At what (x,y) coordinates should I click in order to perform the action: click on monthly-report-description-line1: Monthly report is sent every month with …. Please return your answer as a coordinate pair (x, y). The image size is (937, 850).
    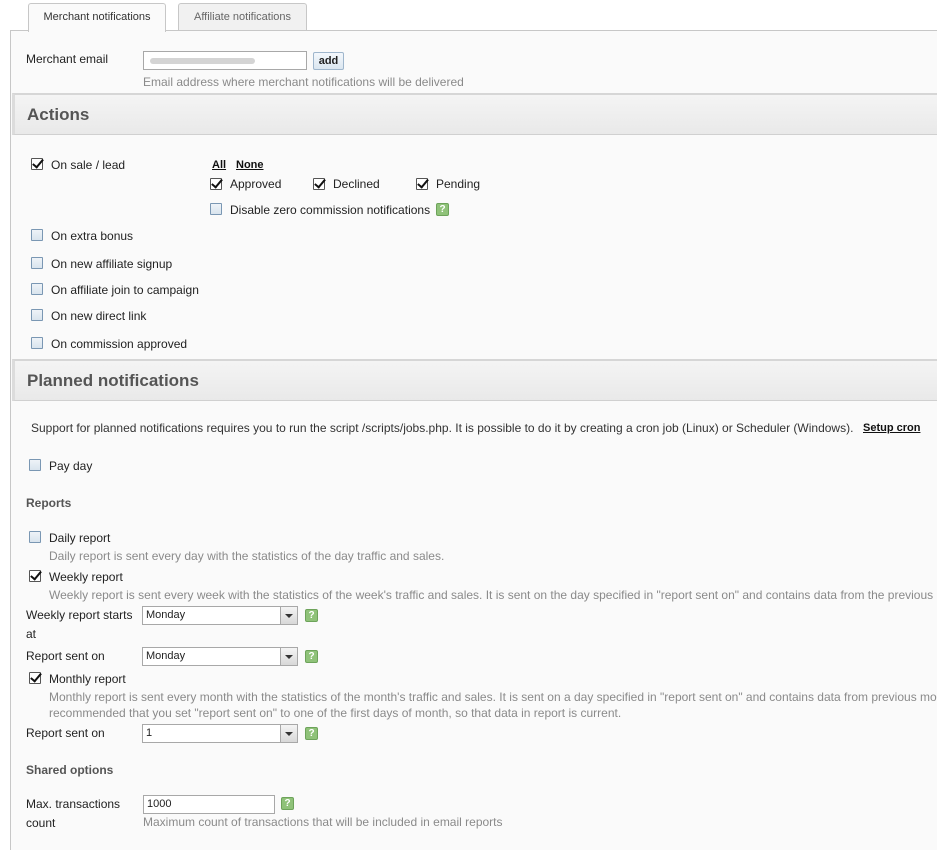
    Looking at the image, I should click on (493, 697).